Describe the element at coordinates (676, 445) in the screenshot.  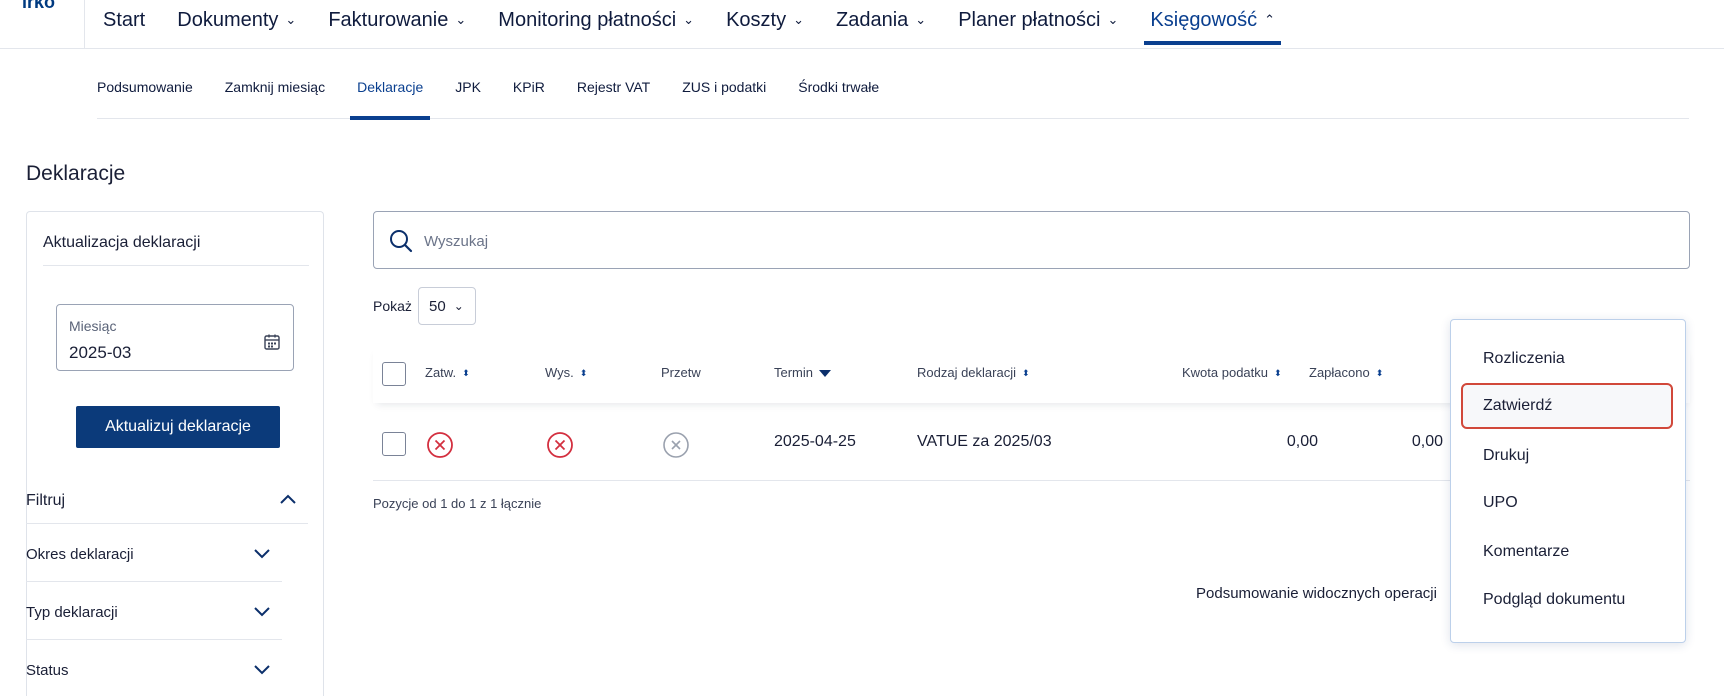
I see `not-processed-icon` at that location.